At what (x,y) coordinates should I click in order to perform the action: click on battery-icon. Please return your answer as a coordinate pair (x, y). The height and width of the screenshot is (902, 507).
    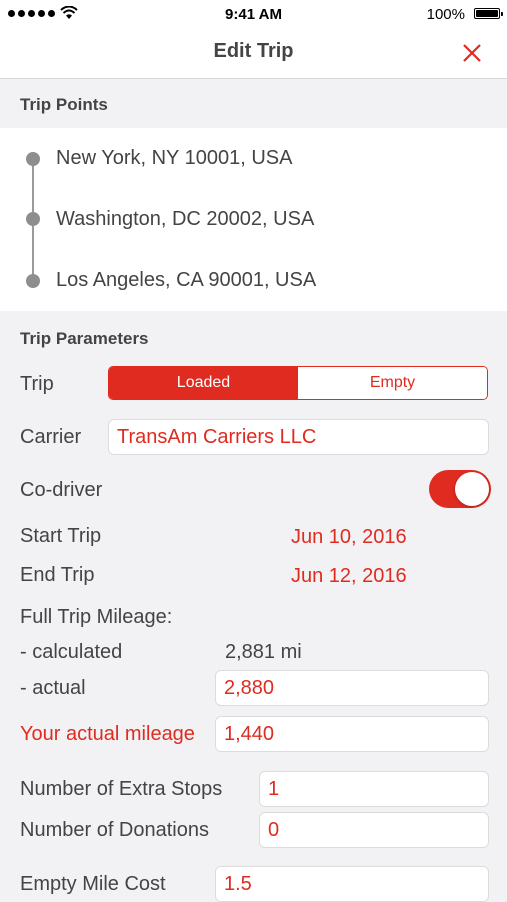
    Looking at the image, I should click on (488, 13).